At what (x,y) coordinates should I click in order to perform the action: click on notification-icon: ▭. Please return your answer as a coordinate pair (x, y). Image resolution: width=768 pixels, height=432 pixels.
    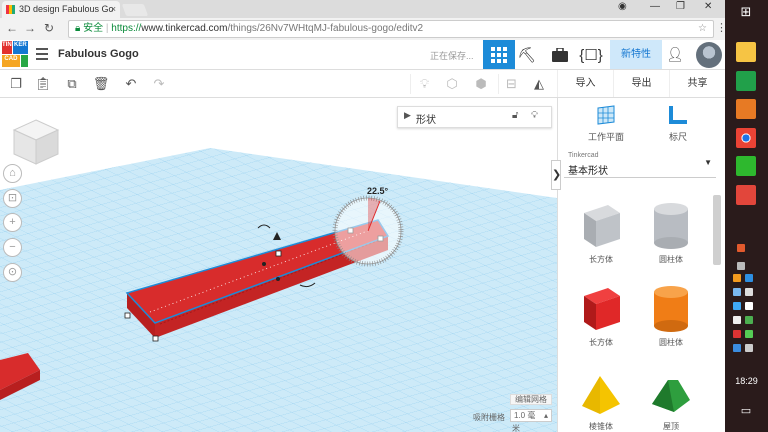
    Looking at the image, I should click on (746, 414).